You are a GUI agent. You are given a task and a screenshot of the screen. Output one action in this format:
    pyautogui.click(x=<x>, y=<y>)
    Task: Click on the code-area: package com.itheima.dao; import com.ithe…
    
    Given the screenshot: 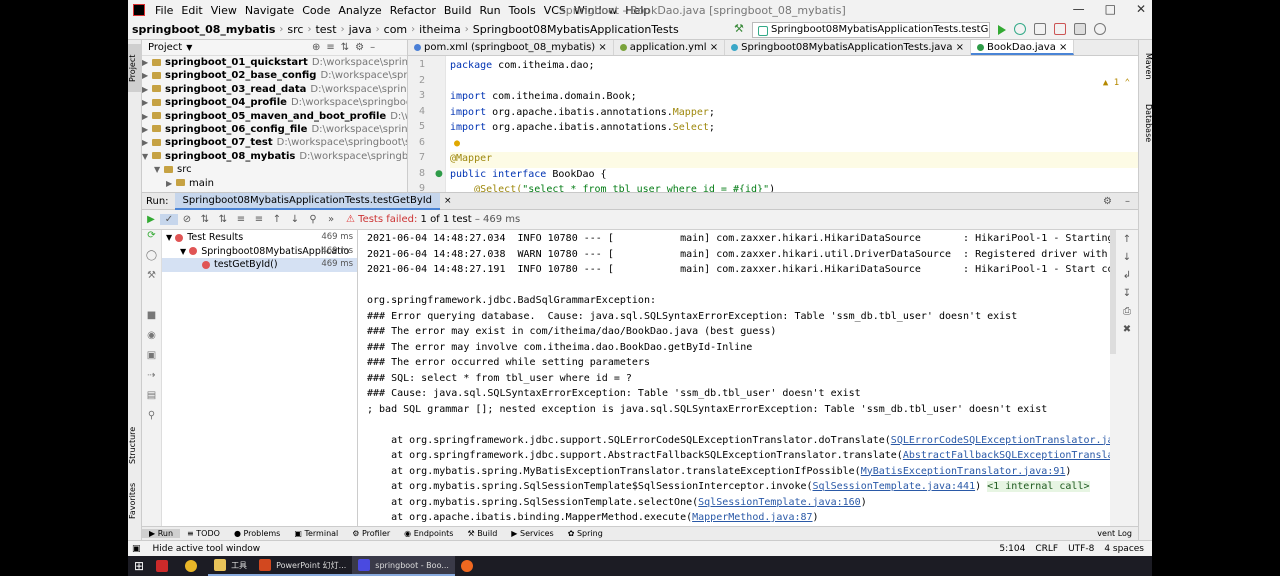 What is the action you would take?
    pyautogui.click(x=794, y=125)
    